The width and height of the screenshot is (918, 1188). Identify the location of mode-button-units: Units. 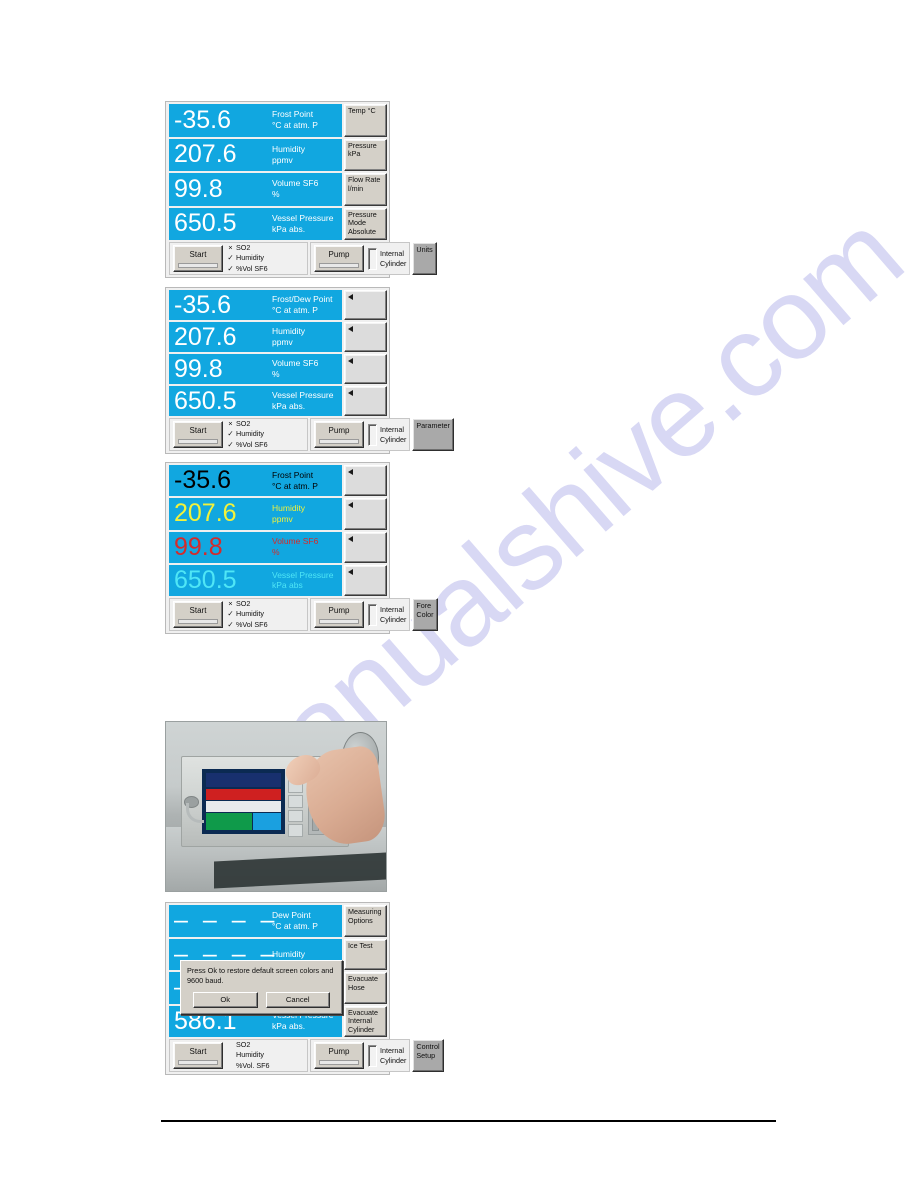
(424, 258).